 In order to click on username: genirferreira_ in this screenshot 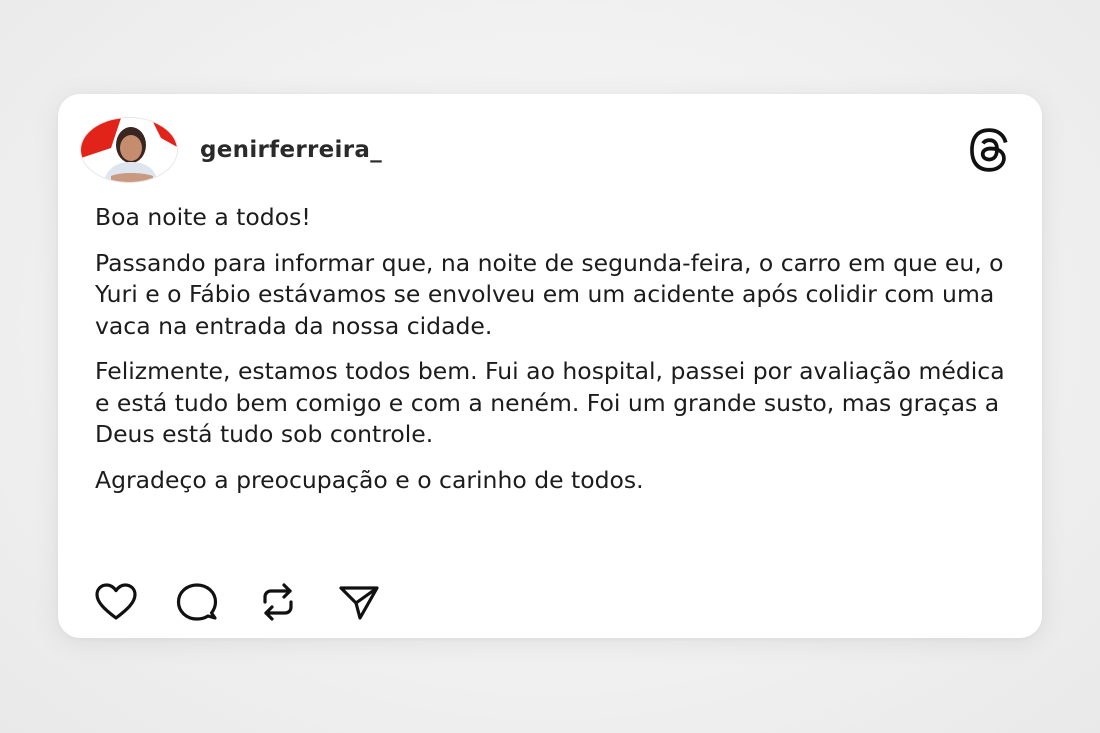, I will do `click(291, 150)`.